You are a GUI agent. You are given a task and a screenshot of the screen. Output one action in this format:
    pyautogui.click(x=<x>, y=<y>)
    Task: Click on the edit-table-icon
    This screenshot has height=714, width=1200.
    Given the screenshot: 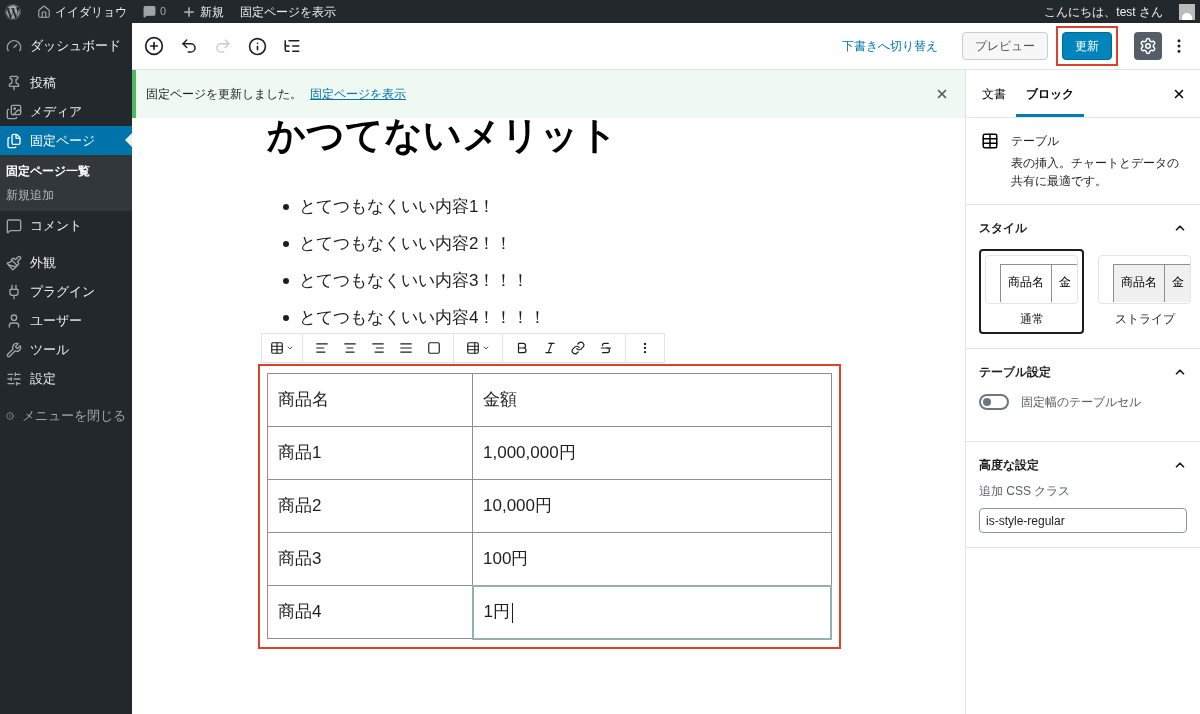 What is the action you would take?
    pyautogui.click(x=473, y=348)
    